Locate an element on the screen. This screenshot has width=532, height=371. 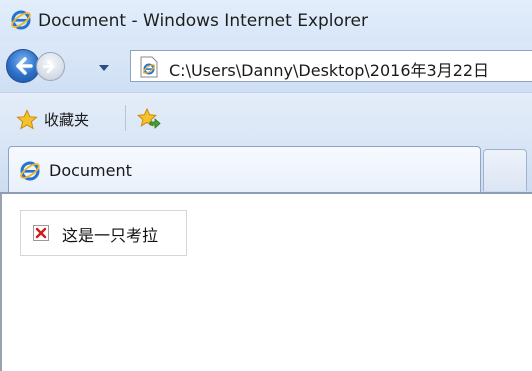
add-to-favorites-icon is located at coordinates (149, 121).